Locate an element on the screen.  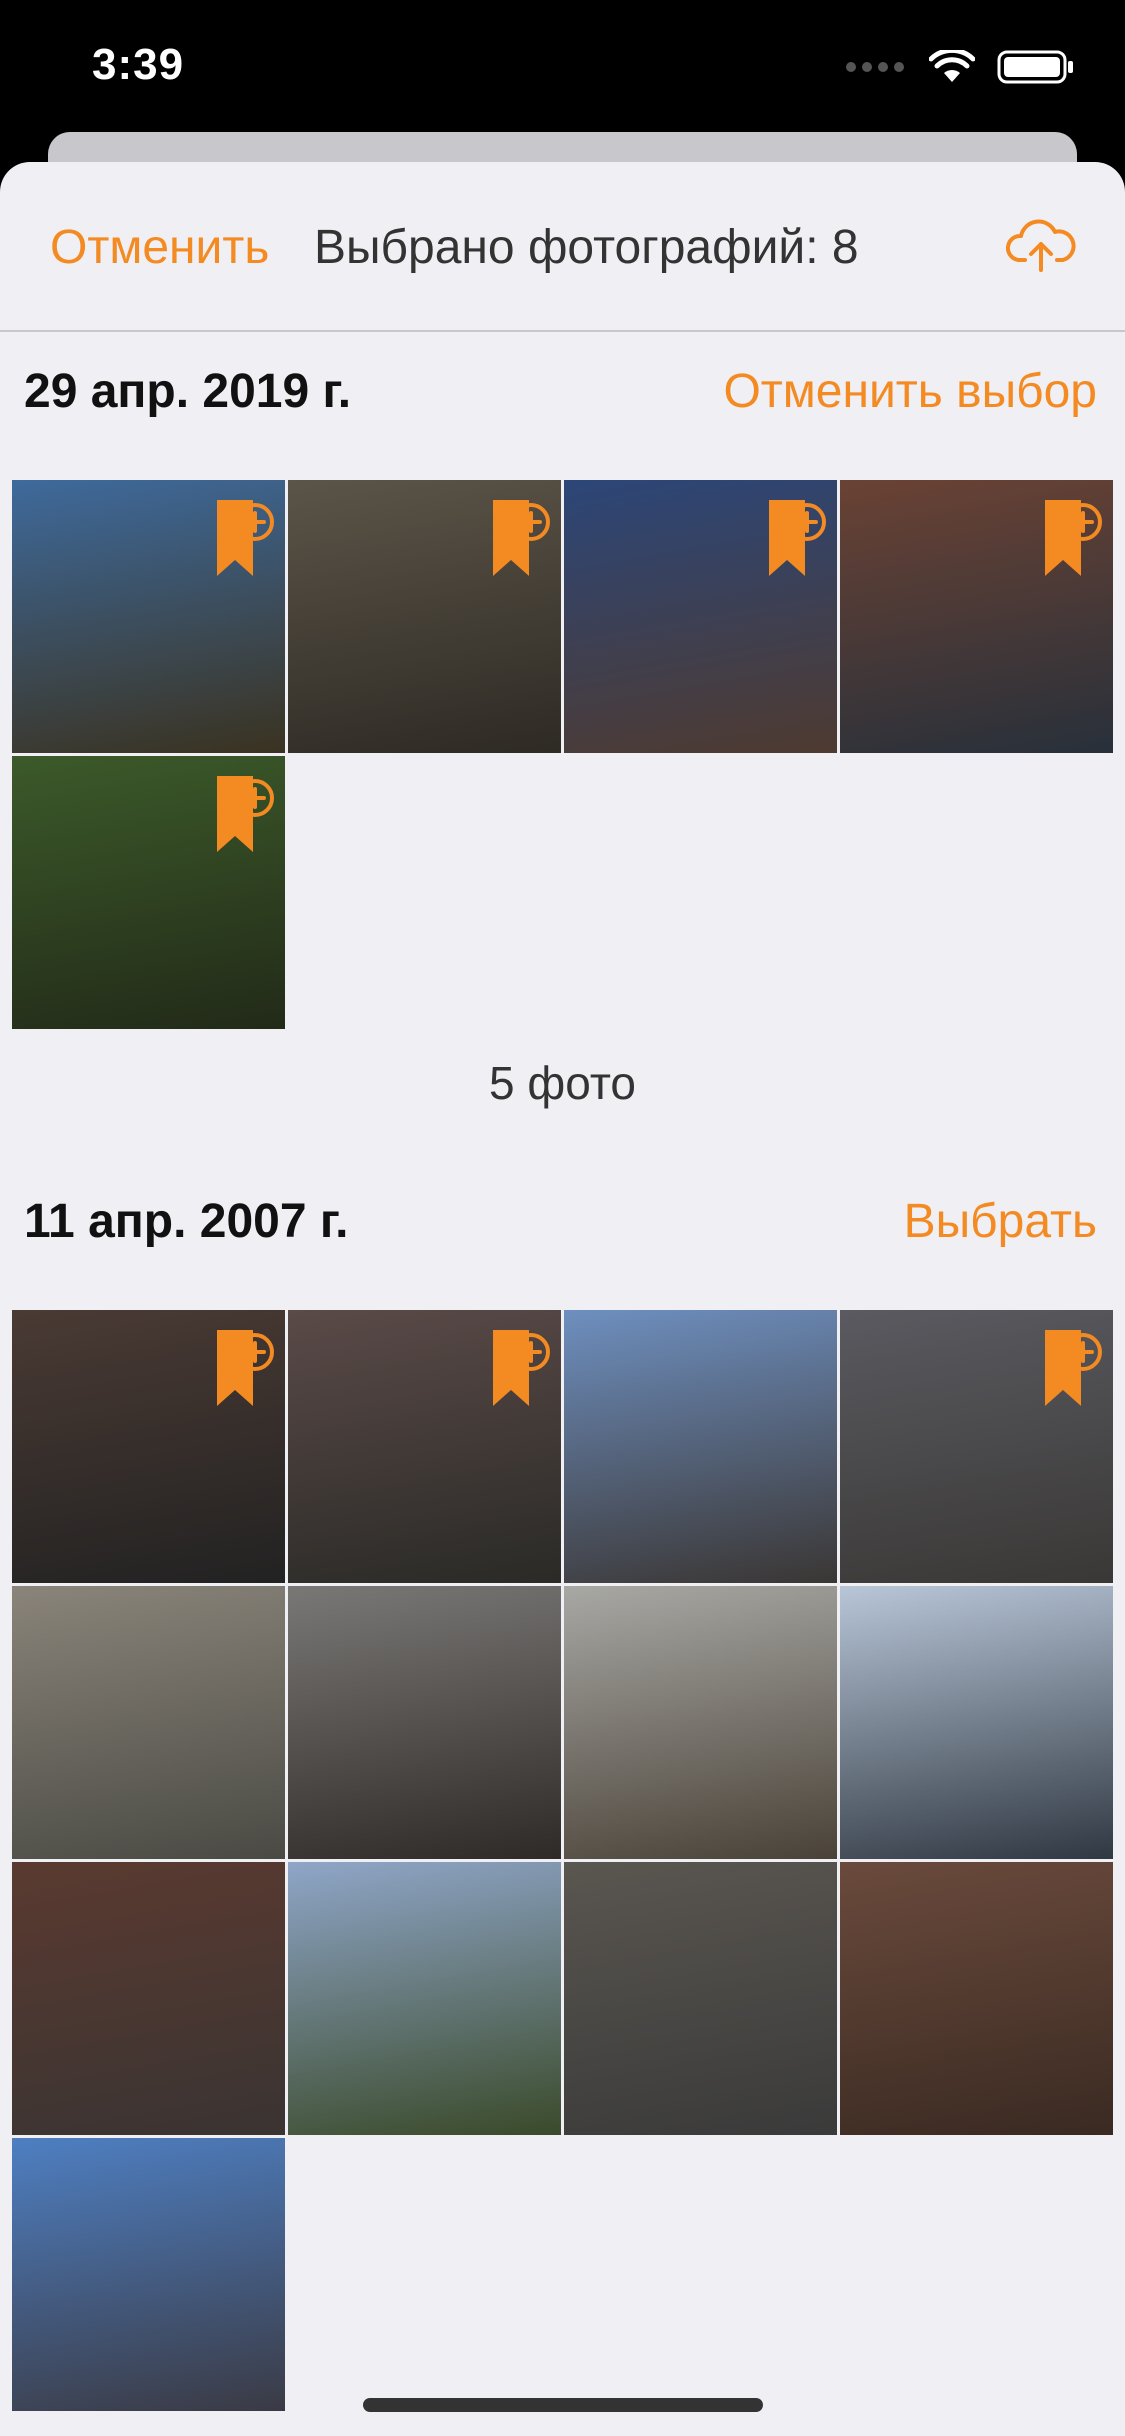
status-icons is located at coordinates (960, 67).